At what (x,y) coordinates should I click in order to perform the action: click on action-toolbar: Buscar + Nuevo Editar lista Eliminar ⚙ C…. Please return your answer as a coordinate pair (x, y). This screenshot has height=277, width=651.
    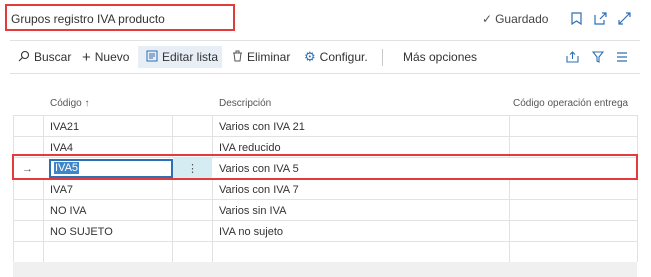
    Looking at the image, I should click on (325, 57).